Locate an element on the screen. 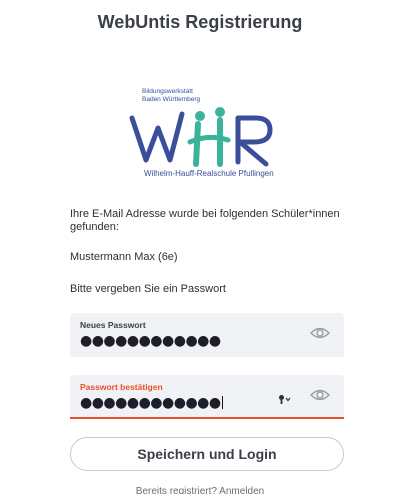 The height and width of the screenshot is (494, 400). save-and-login-button: Speichern und Login is located at coordinates (207, 454).